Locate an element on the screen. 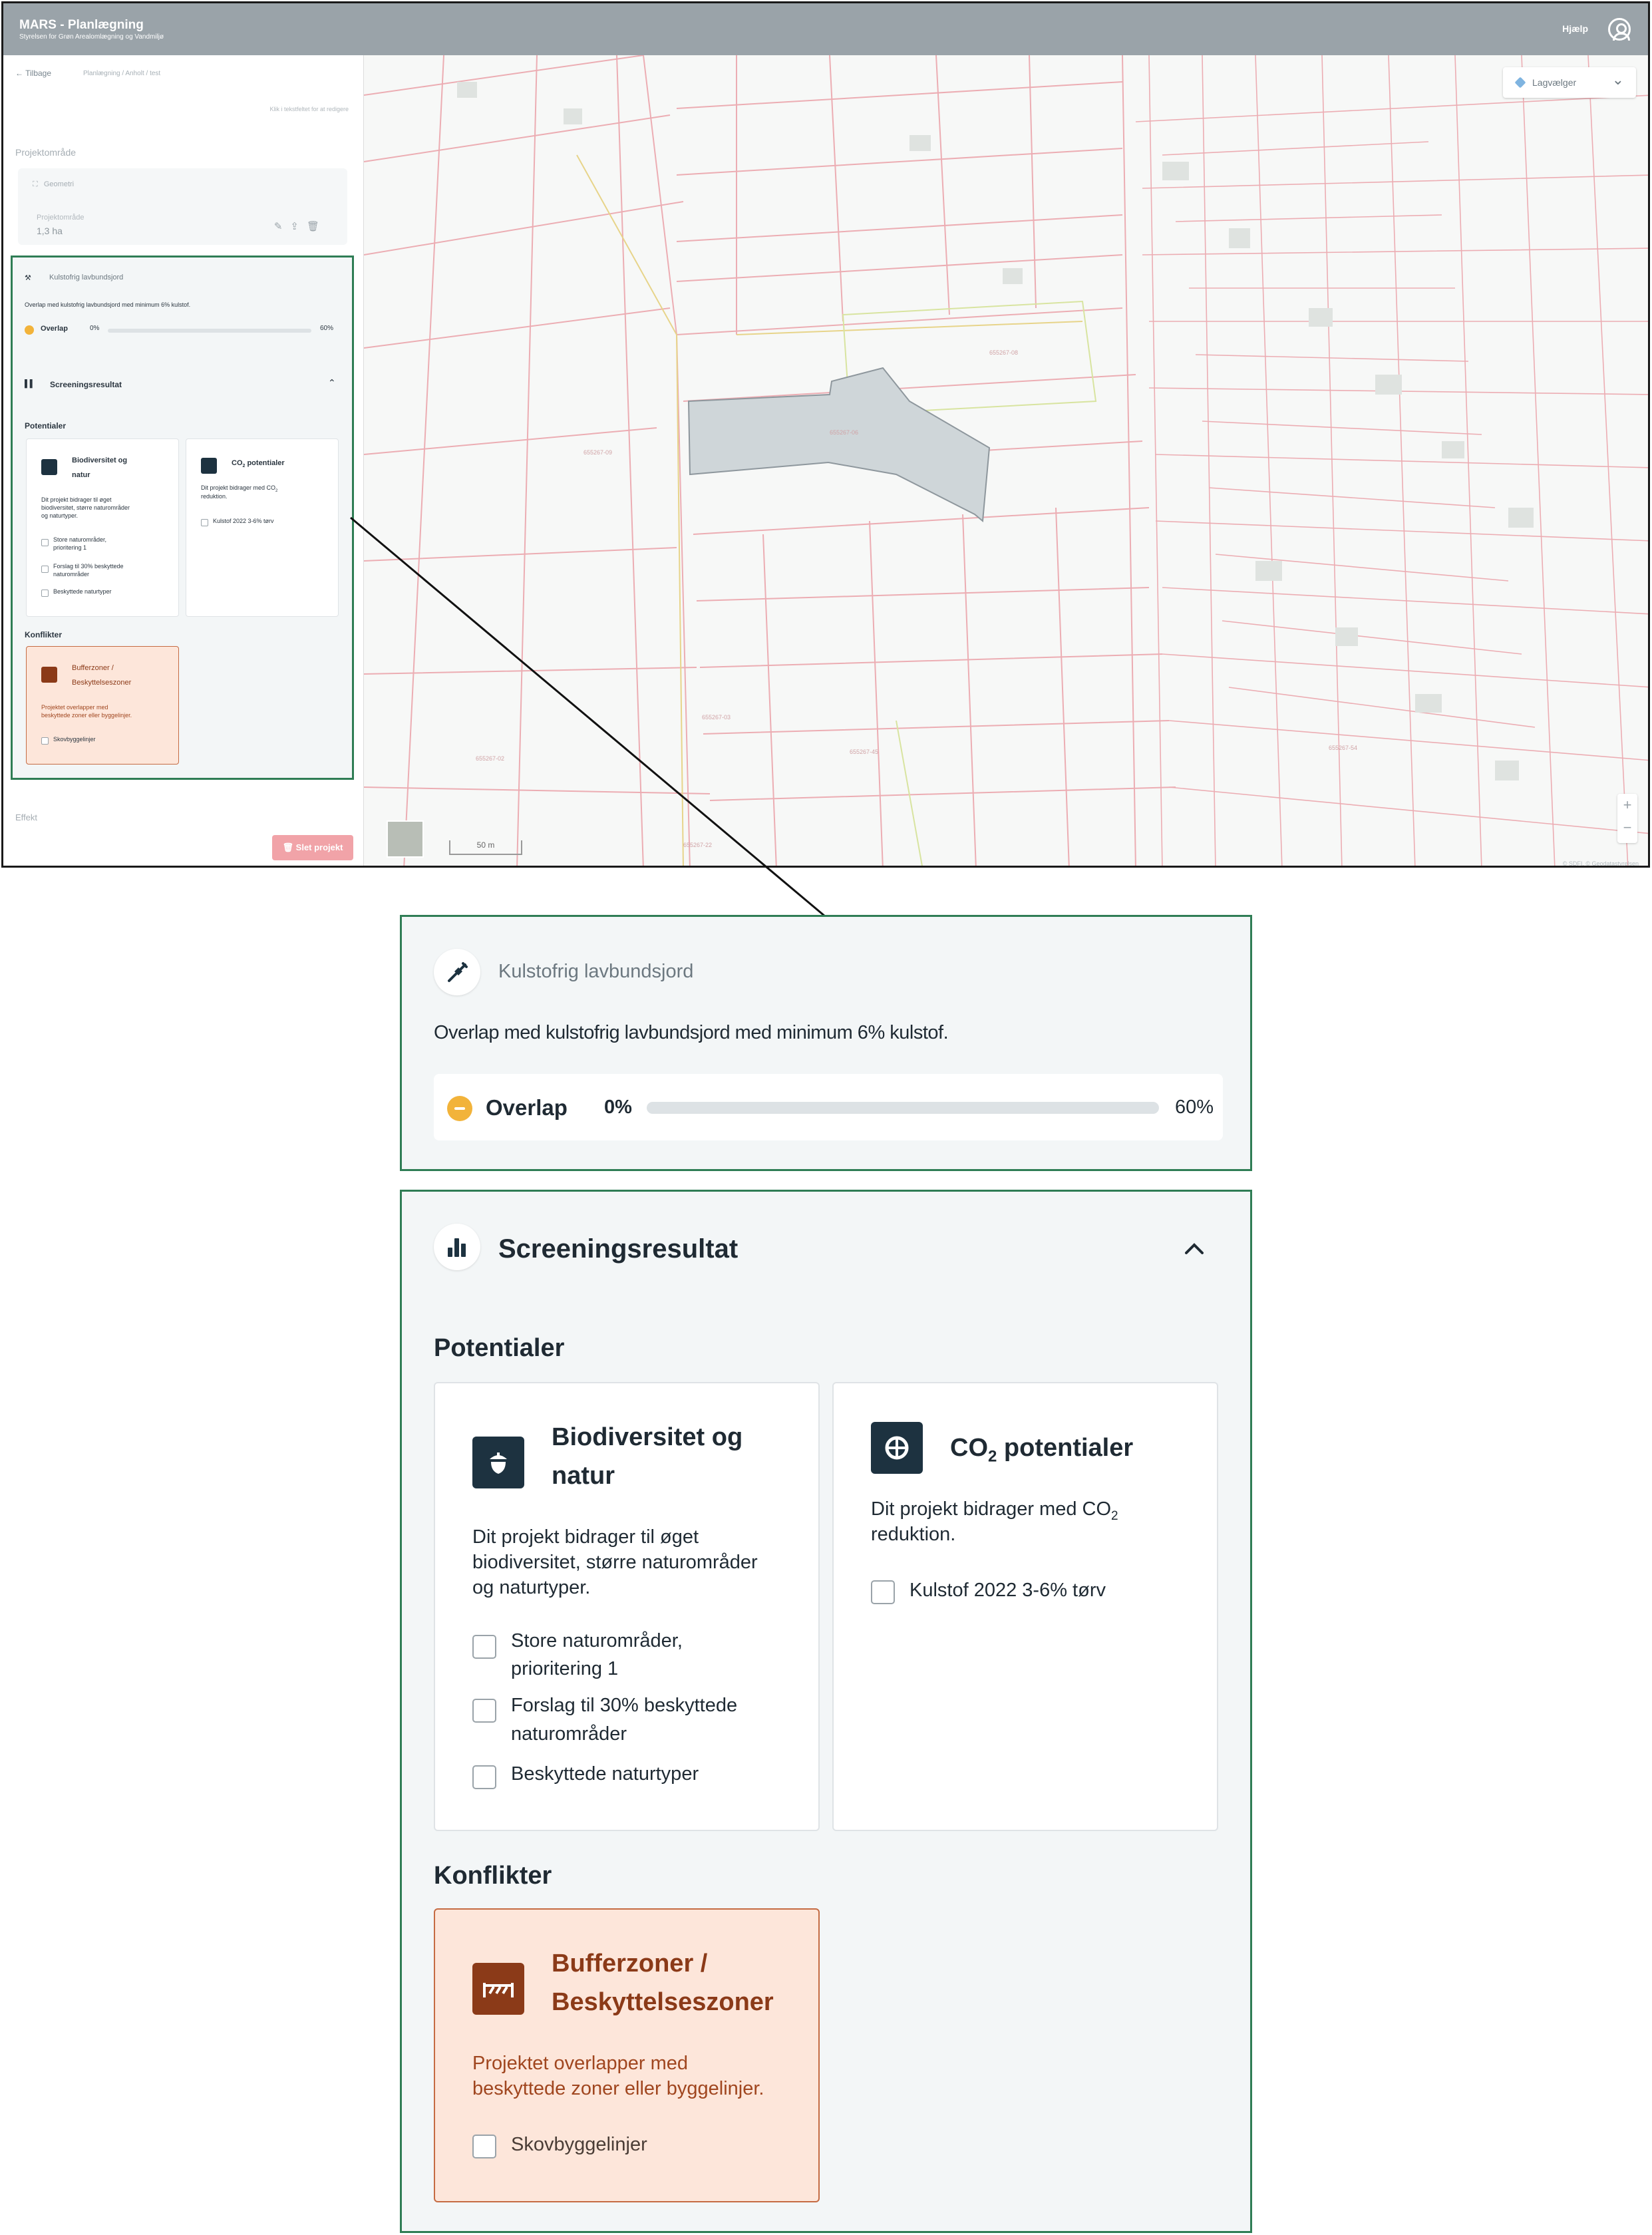  buffer-title-line2: Beskyttelseszoner is located at coordinates (663, 2002).